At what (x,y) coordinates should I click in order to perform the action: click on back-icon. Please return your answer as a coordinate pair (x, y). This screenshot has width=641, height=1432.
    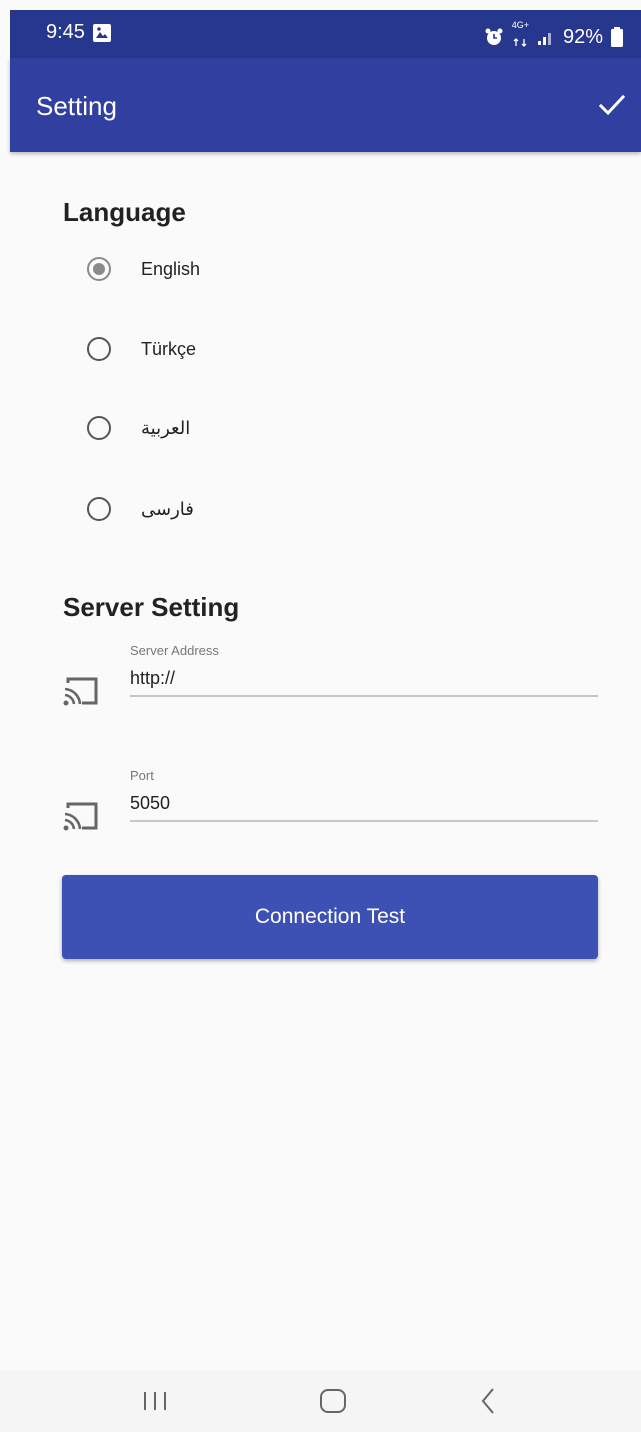
    Looking at the image, I should click on (489, 1401).